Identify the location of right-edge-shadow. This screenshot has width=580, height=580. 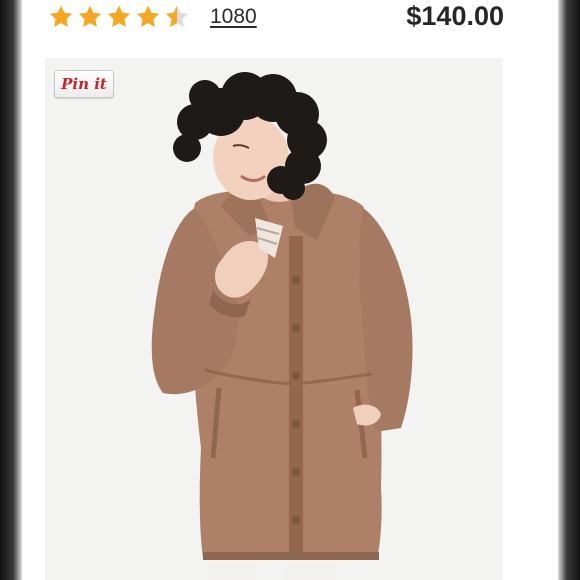
(569, 290).